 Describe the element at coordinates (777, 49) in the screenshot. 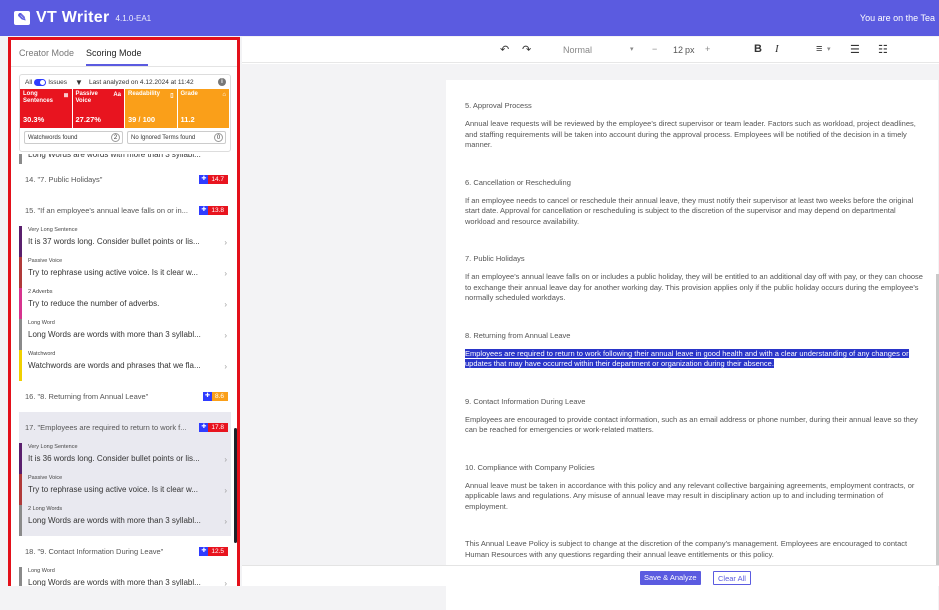

I see `italic-button: I` at that location.